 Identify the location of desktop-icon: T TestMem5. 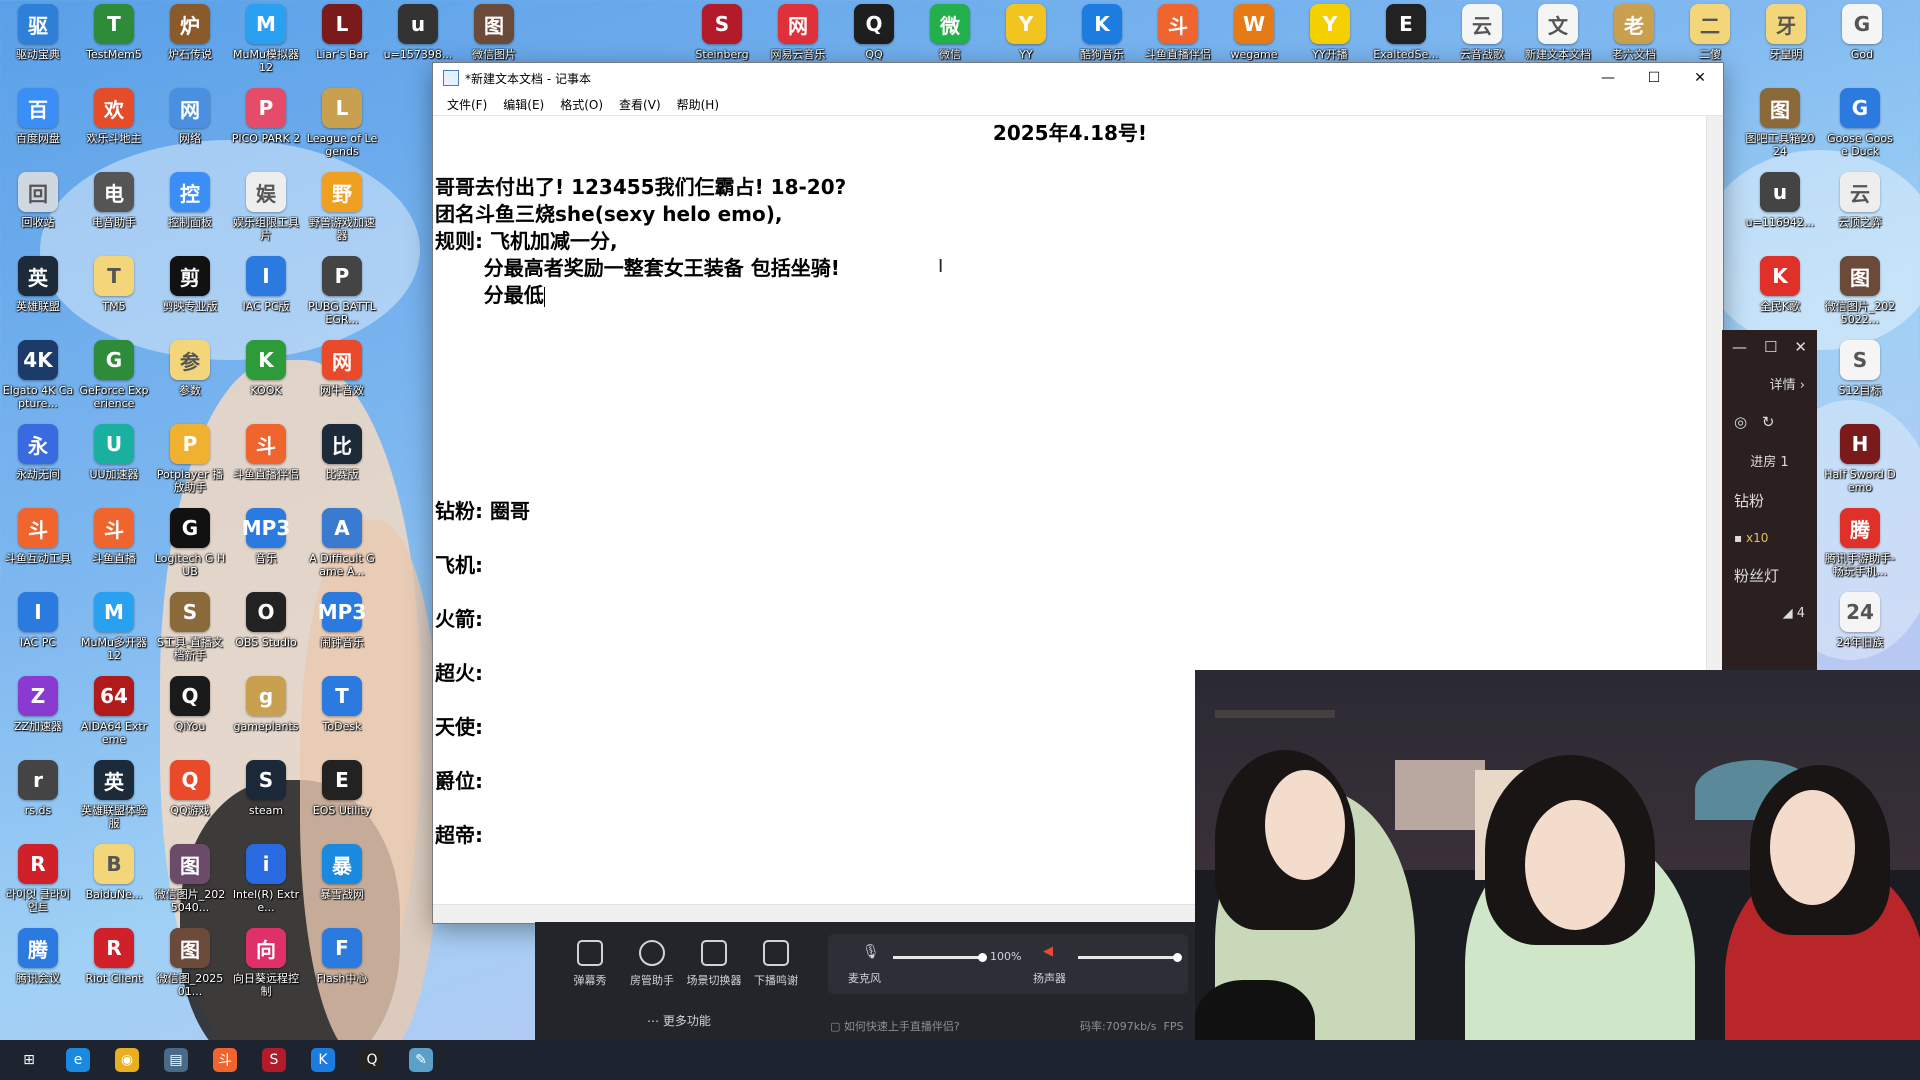
(114, 32).